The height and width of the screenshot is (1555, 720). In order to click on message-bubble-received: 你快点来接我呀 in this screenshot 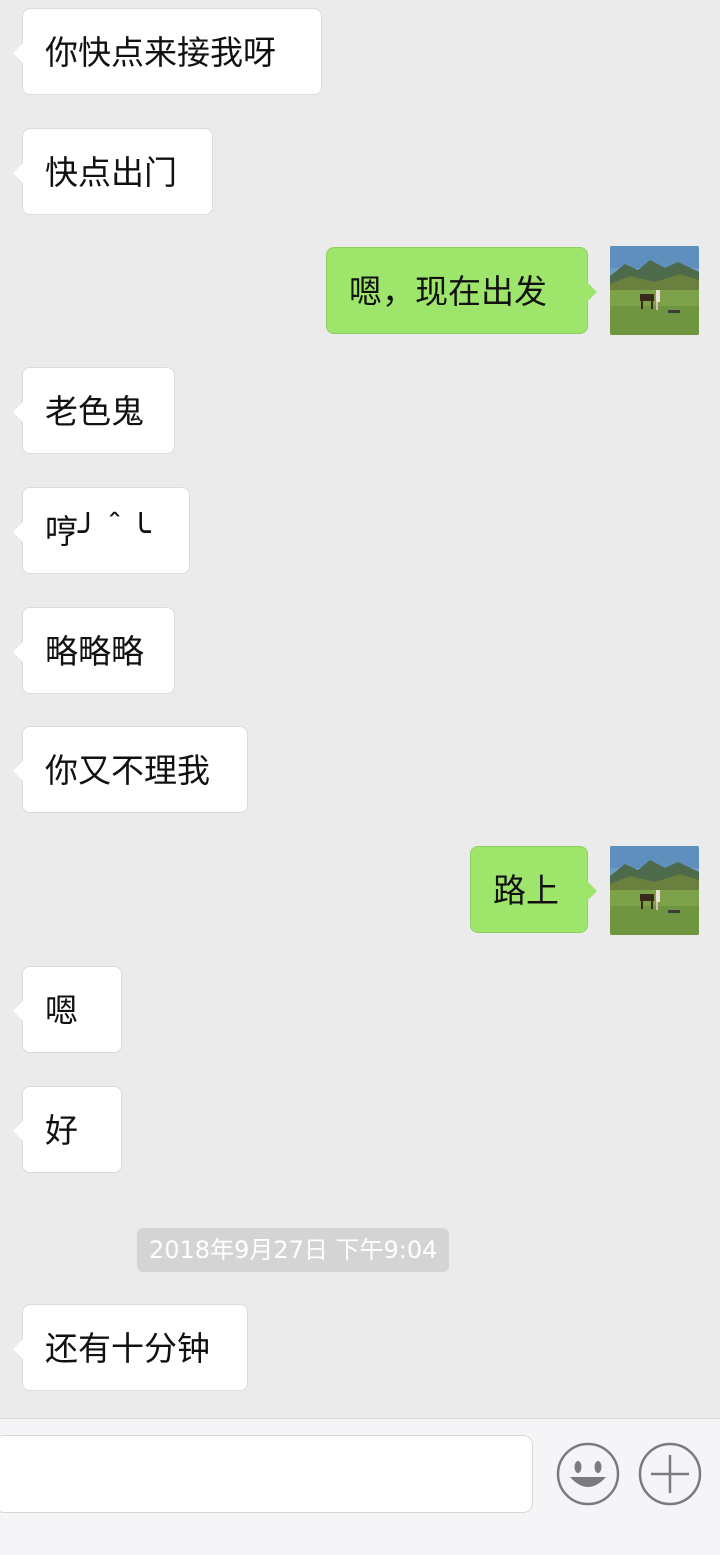, I will do `click(167, 51)`.